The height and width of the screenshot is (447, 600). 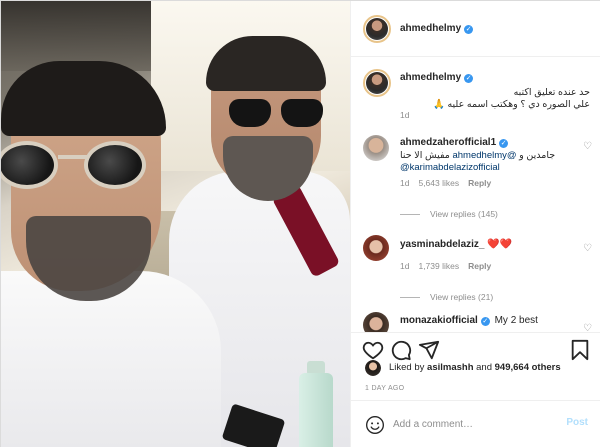 I want to click on comment-username-text: ahmedzaherofficial1, so click(x=448, y=142).